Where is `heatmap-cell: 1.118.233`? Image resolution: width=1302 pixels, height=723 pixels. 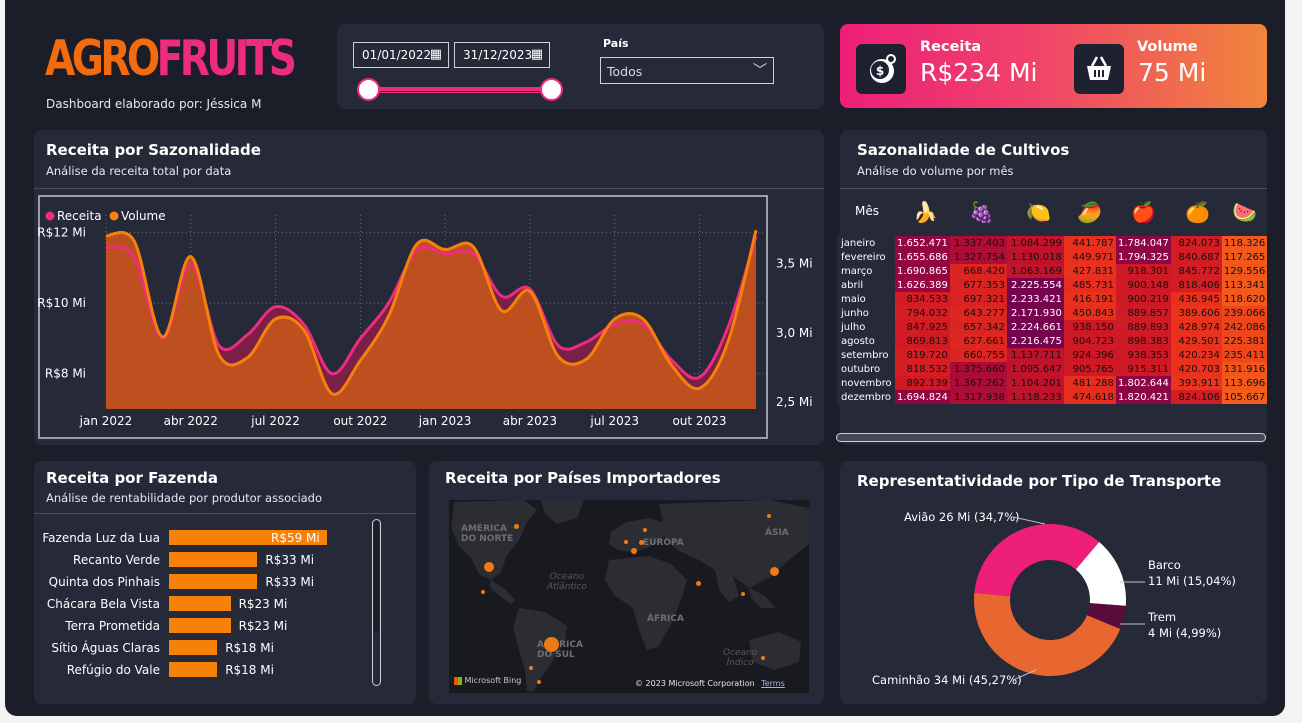 heatmap-cell: 1.118.233 is located at coordinates (1035, 397).